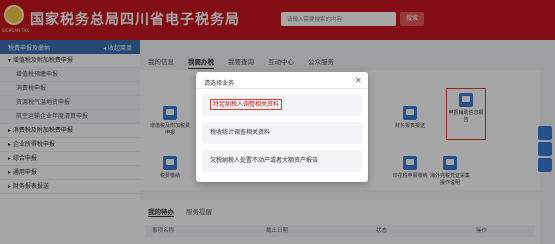  Describe the element at coordinates (246, 104) in the screenshot. I see `option-label-highlighted: 特定纳税人调整相关资料` at that location.